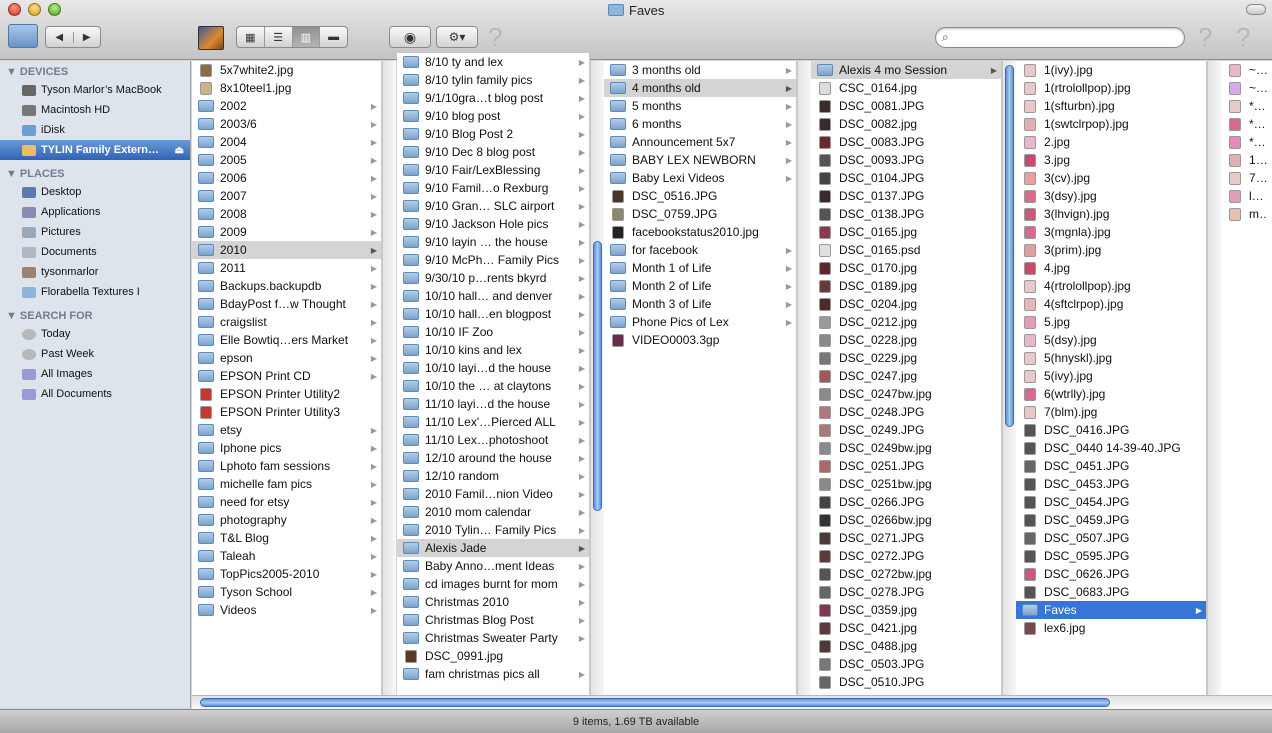  What do you see at coordinates (95, 192) in the screenshot?
I see `sidebar-item-desktop: Desktop` at bounding box center [95, 192].